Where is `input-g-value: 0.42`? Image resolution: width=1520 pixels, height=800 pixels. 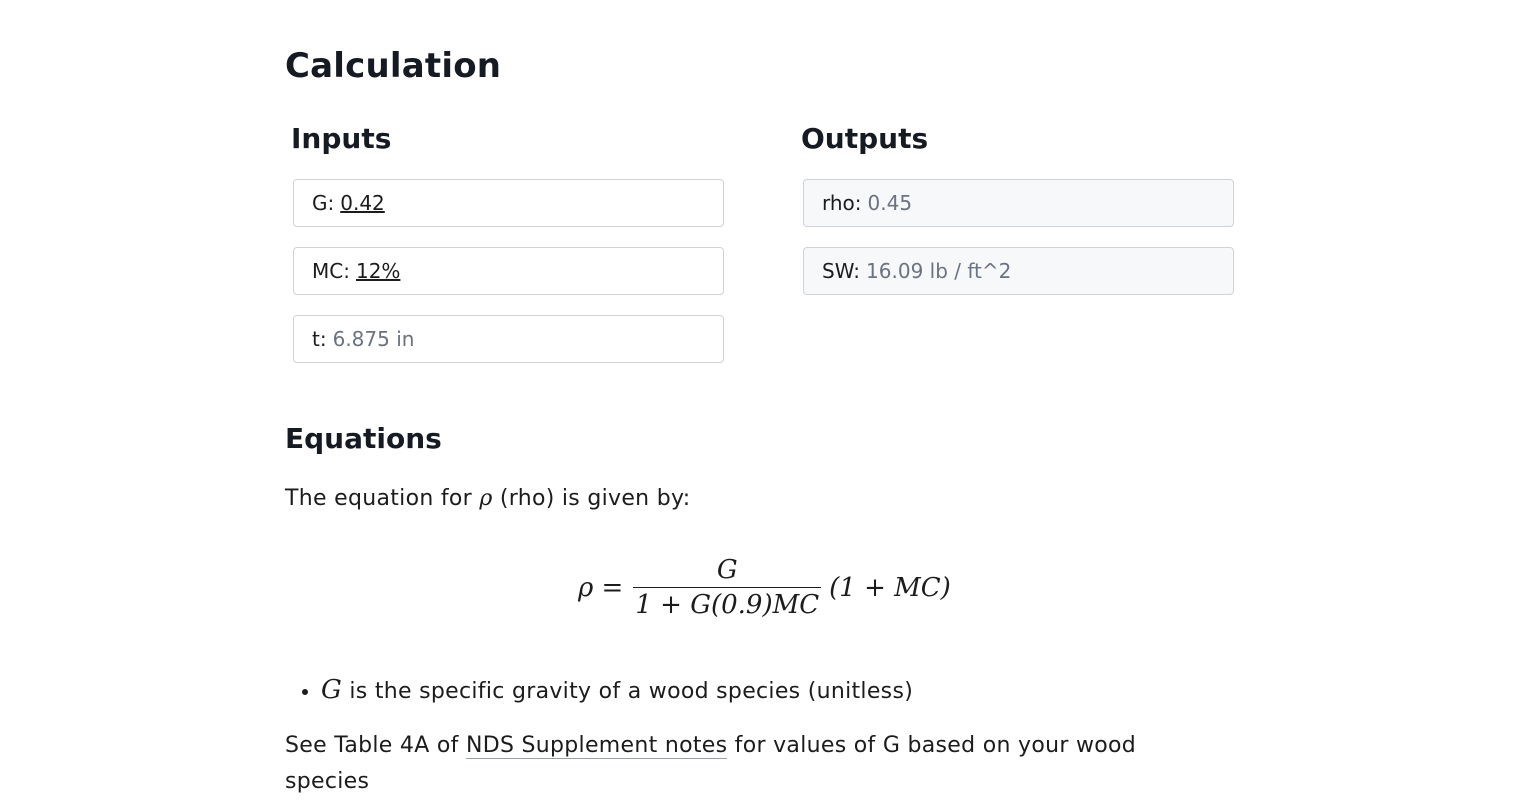
input-g-value: 0.42 is located at coordinates (362, 203).